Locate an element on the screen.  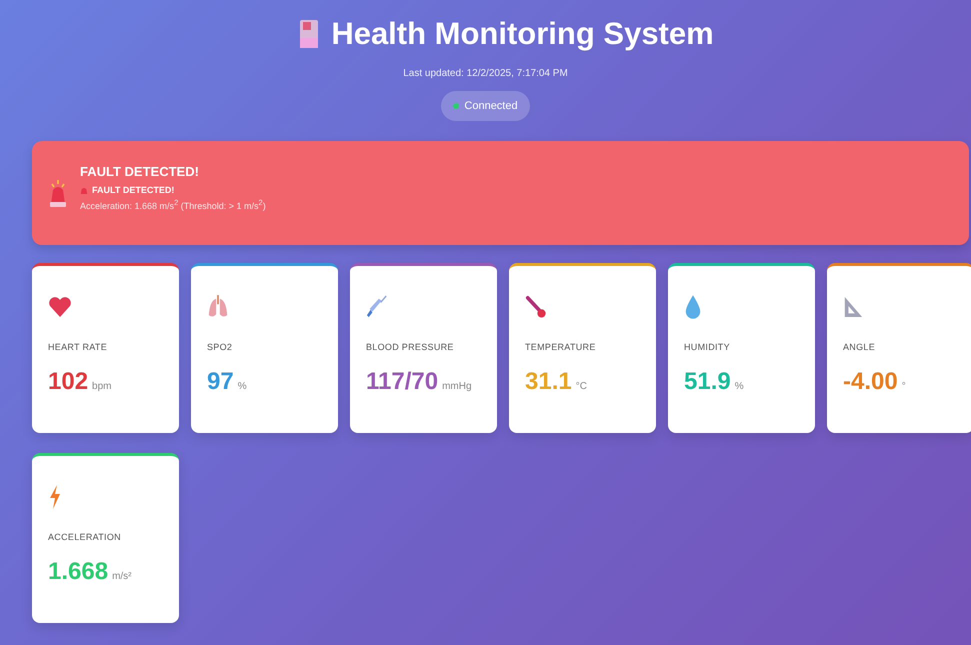
alert-subtitle: FAULT DETECTED! is located at coordinates (133, 189).